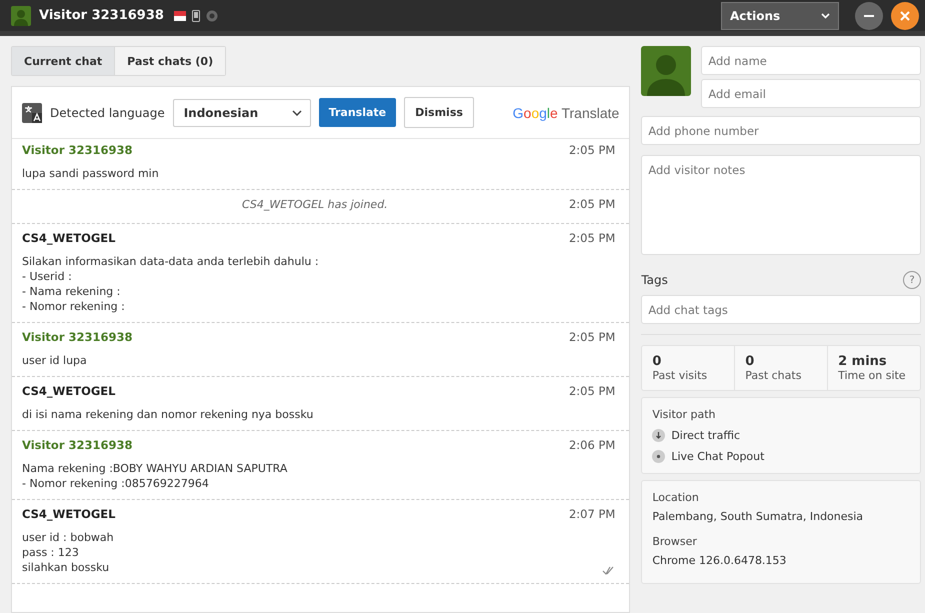 This screenshot has height=613, width=925. What do you see at coordinates (781, 205) in the screenshot?
I see `notes-field: Add visitor notes` at bounding box center [781, 205].